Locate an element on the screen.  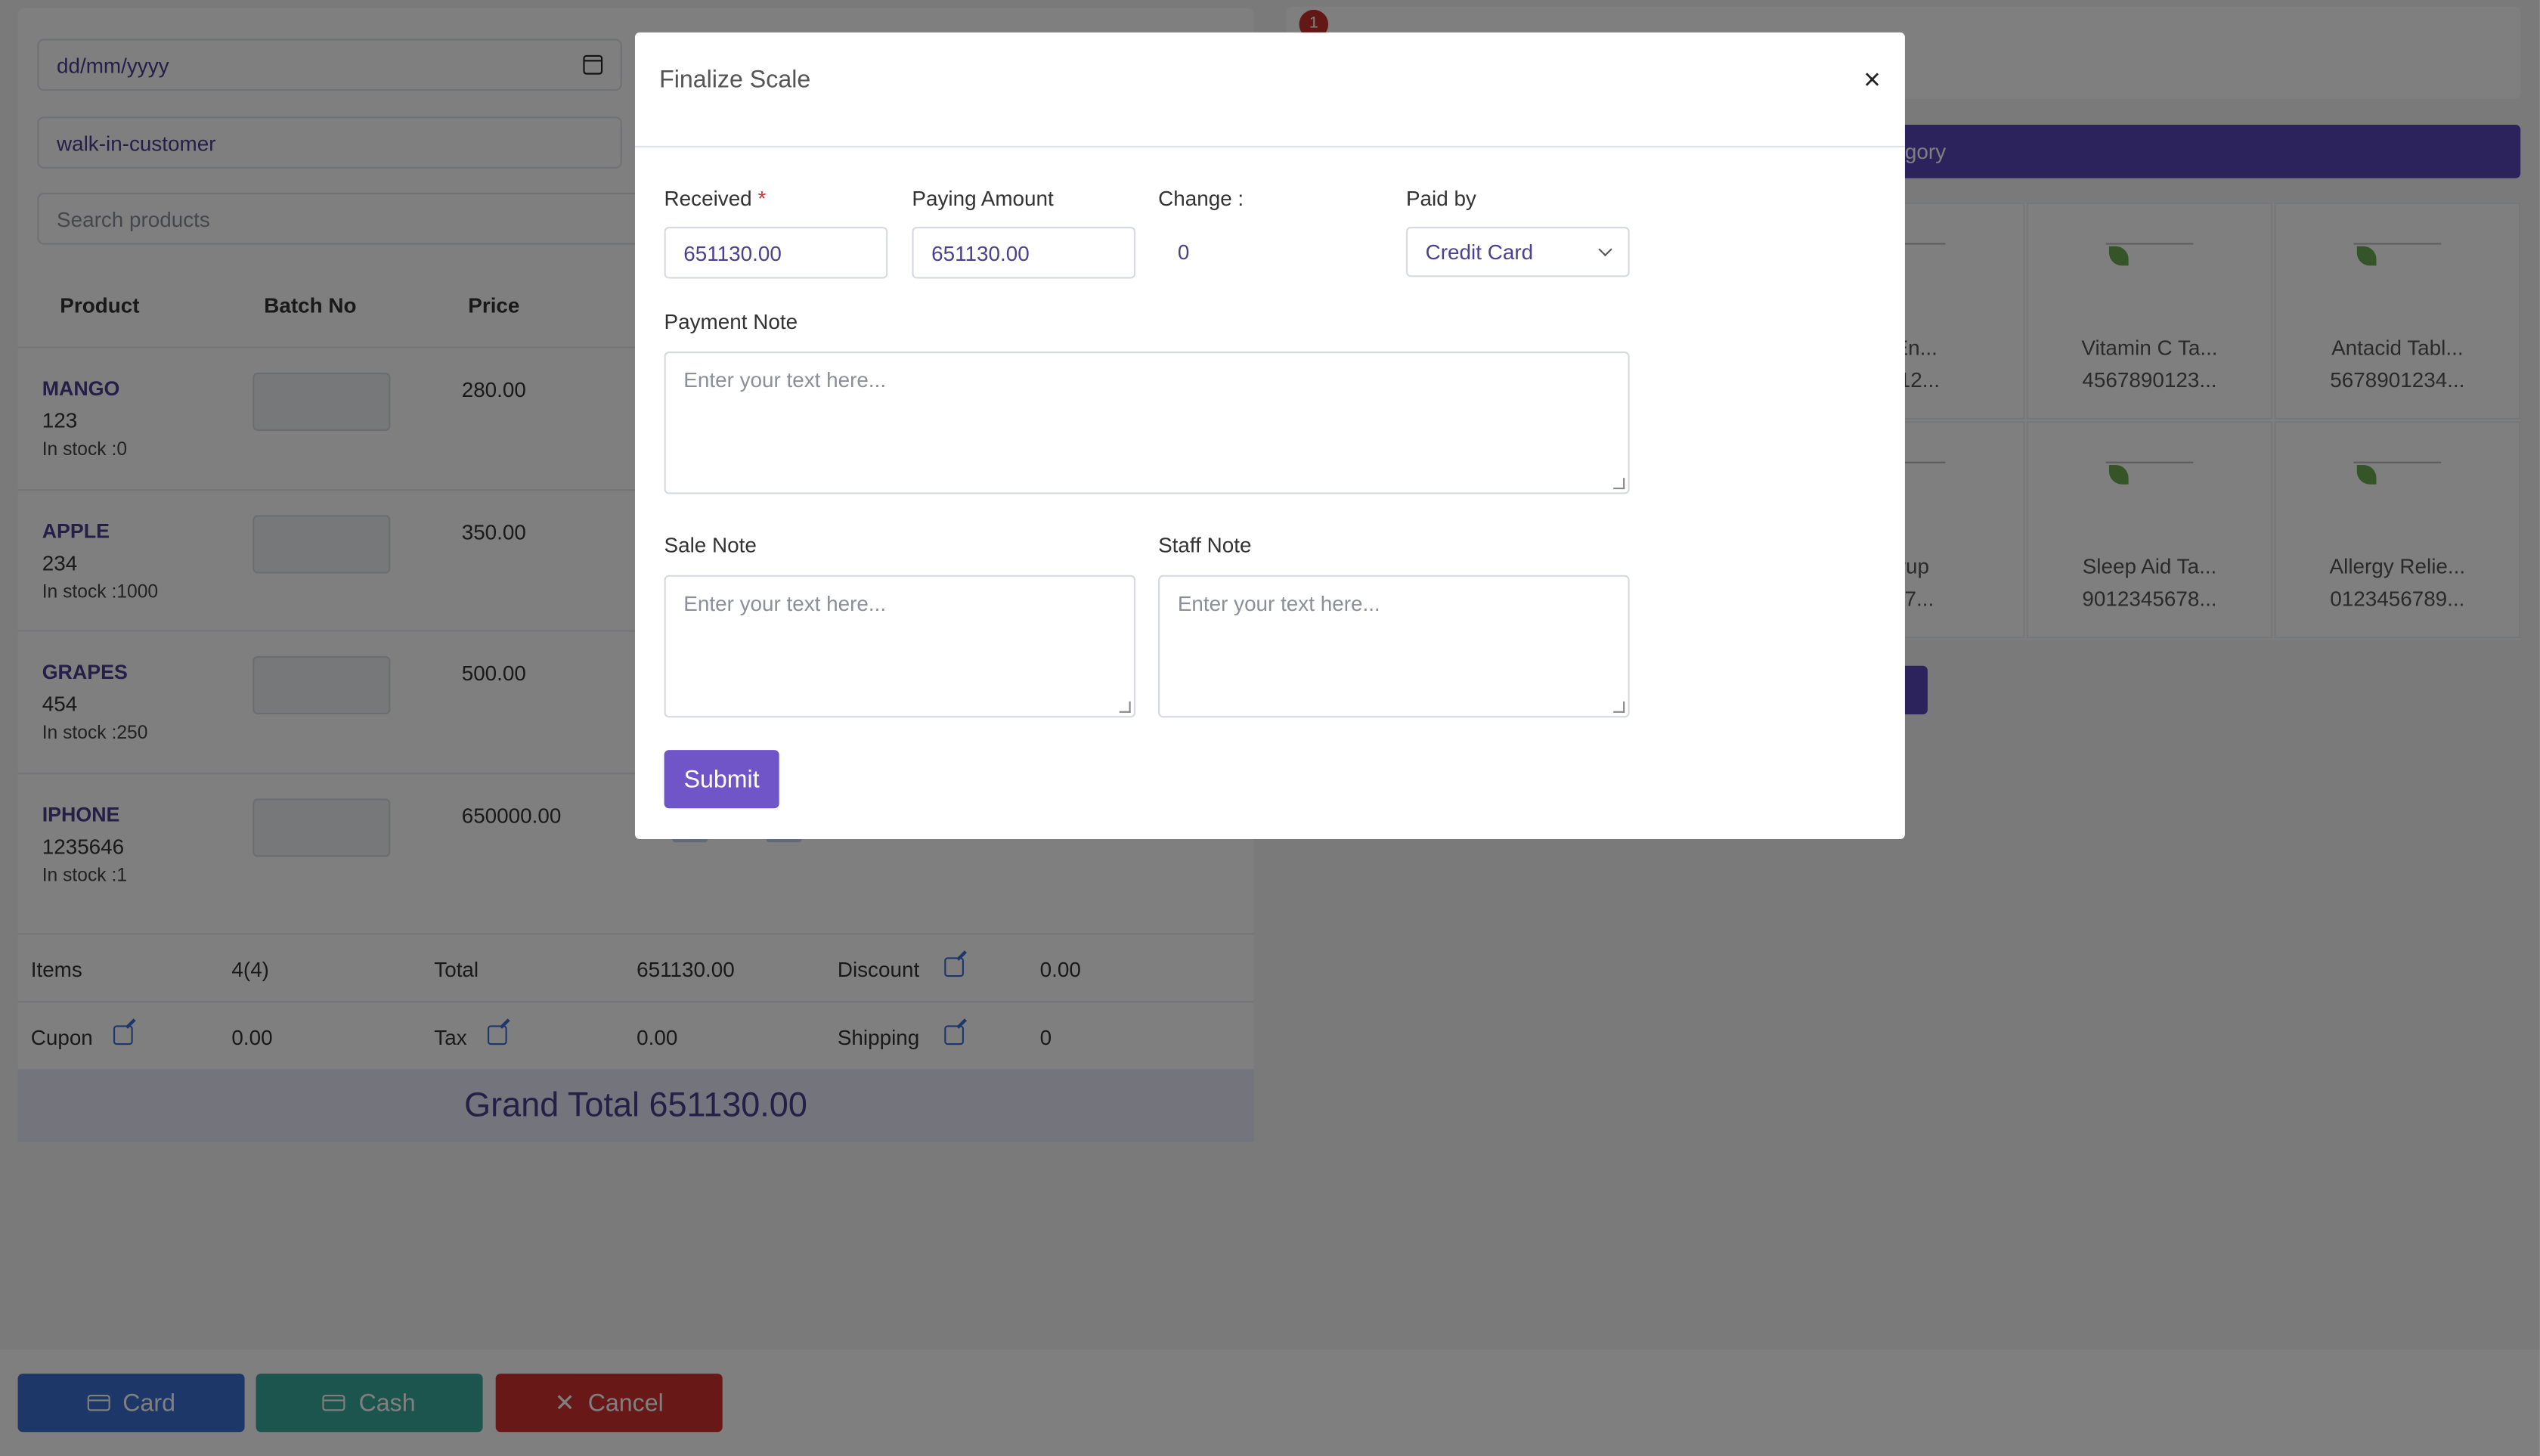
paid-by-value: Credit Card is located at coordinates (1479, 252).